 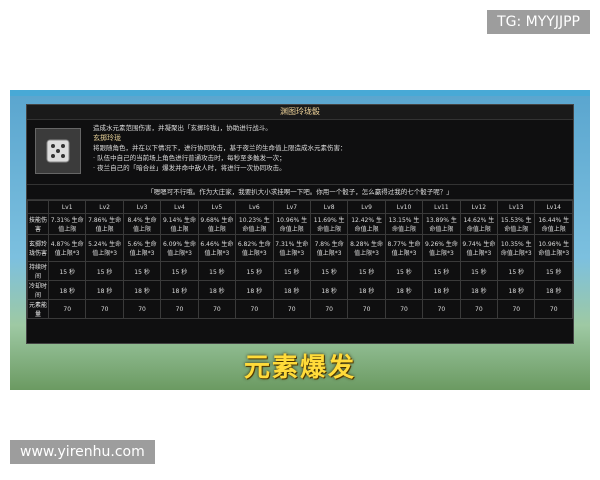 What do you see at coordinates (38, 207) in the screenshot?
I see `corner-cell` at bounding box center [38, 207].